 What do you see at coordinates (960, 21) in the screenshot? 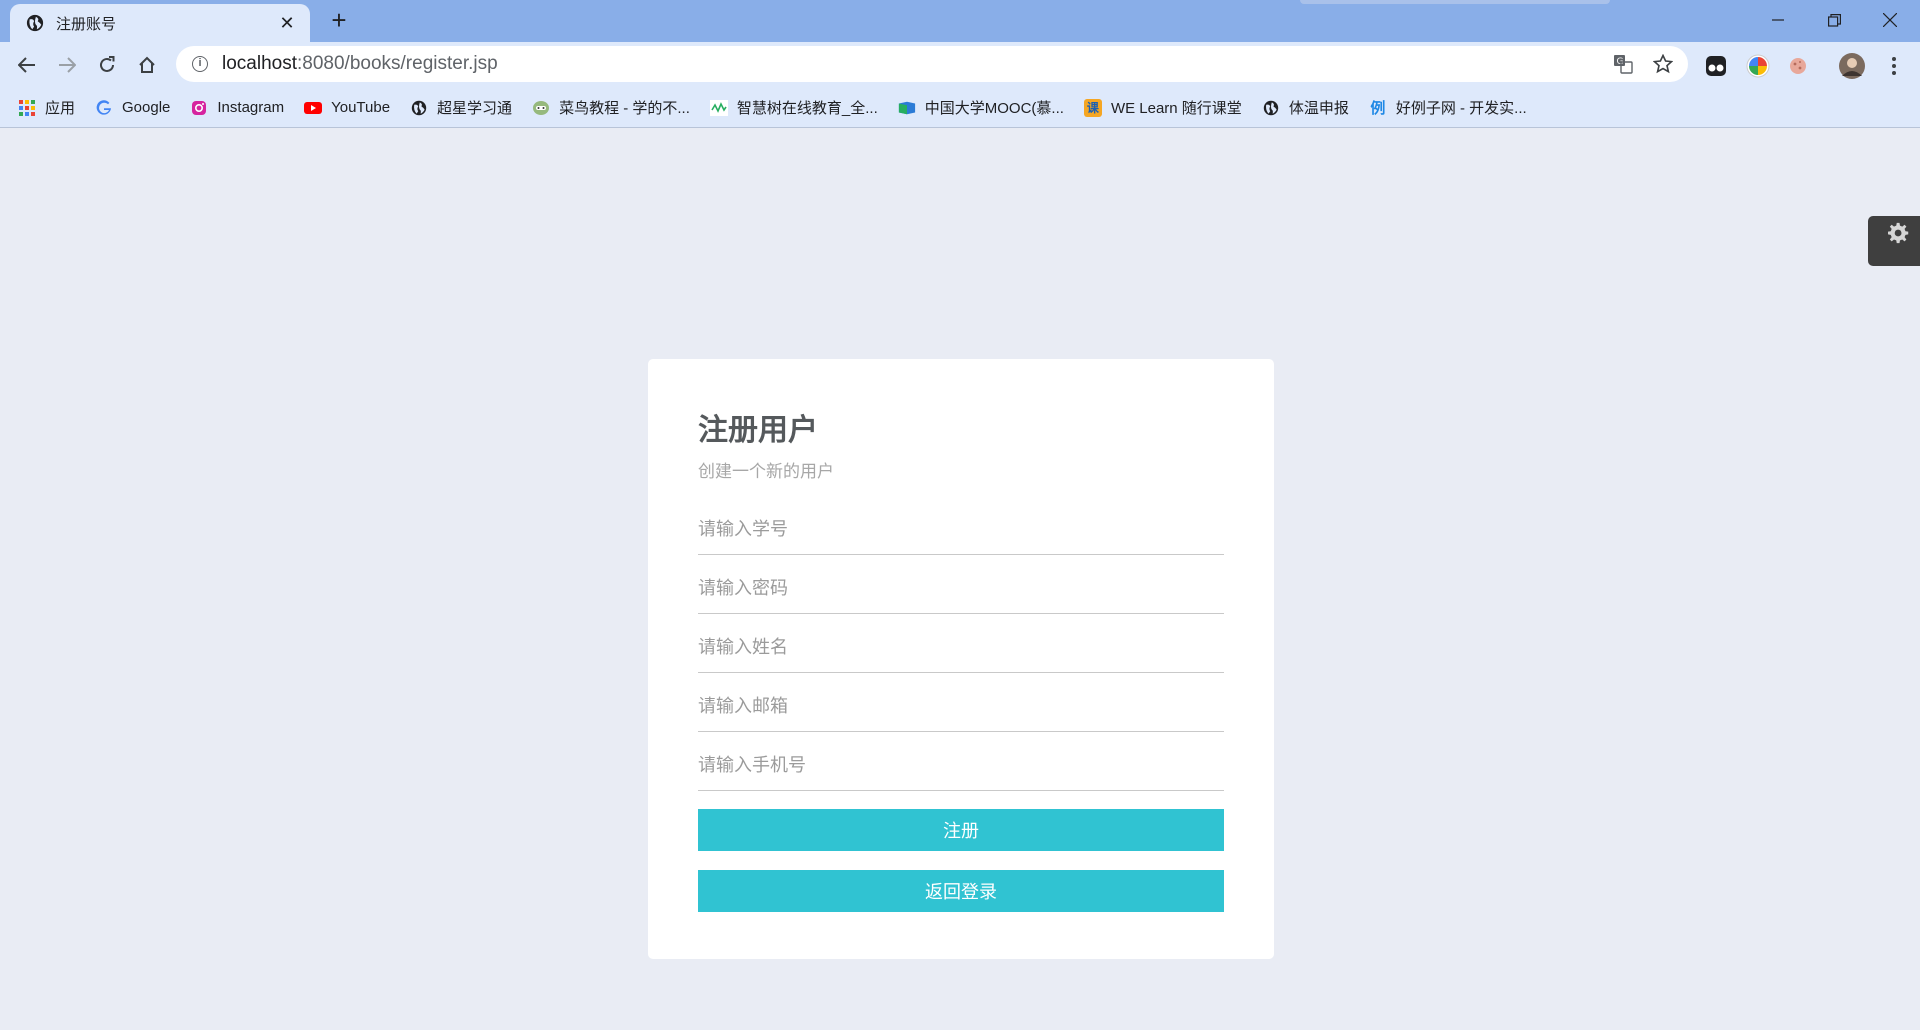
I see `tab-strip: 注册账号 ✕ +` at bounding box center [960, 21].